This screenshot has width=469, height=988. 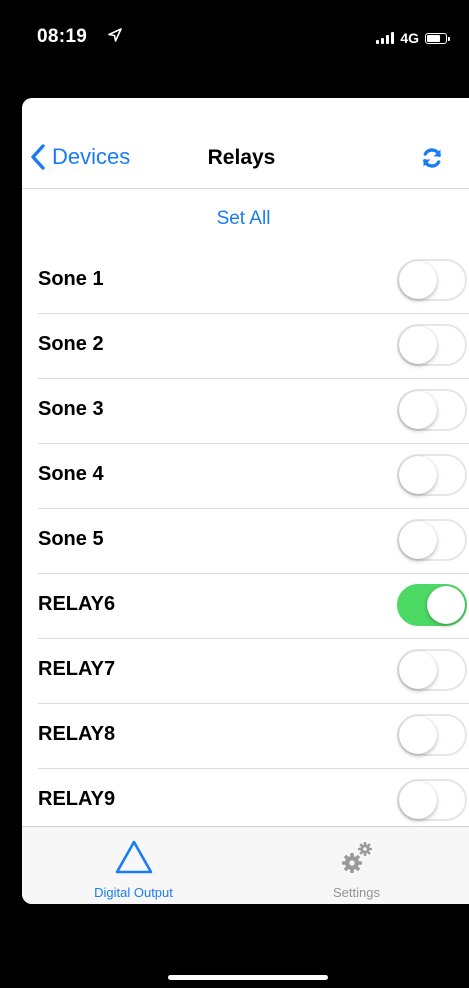 What do you see at coordinates (241, 157) in the screenshot?
I see `page-title: Relays` at bounding box center [241, 157].